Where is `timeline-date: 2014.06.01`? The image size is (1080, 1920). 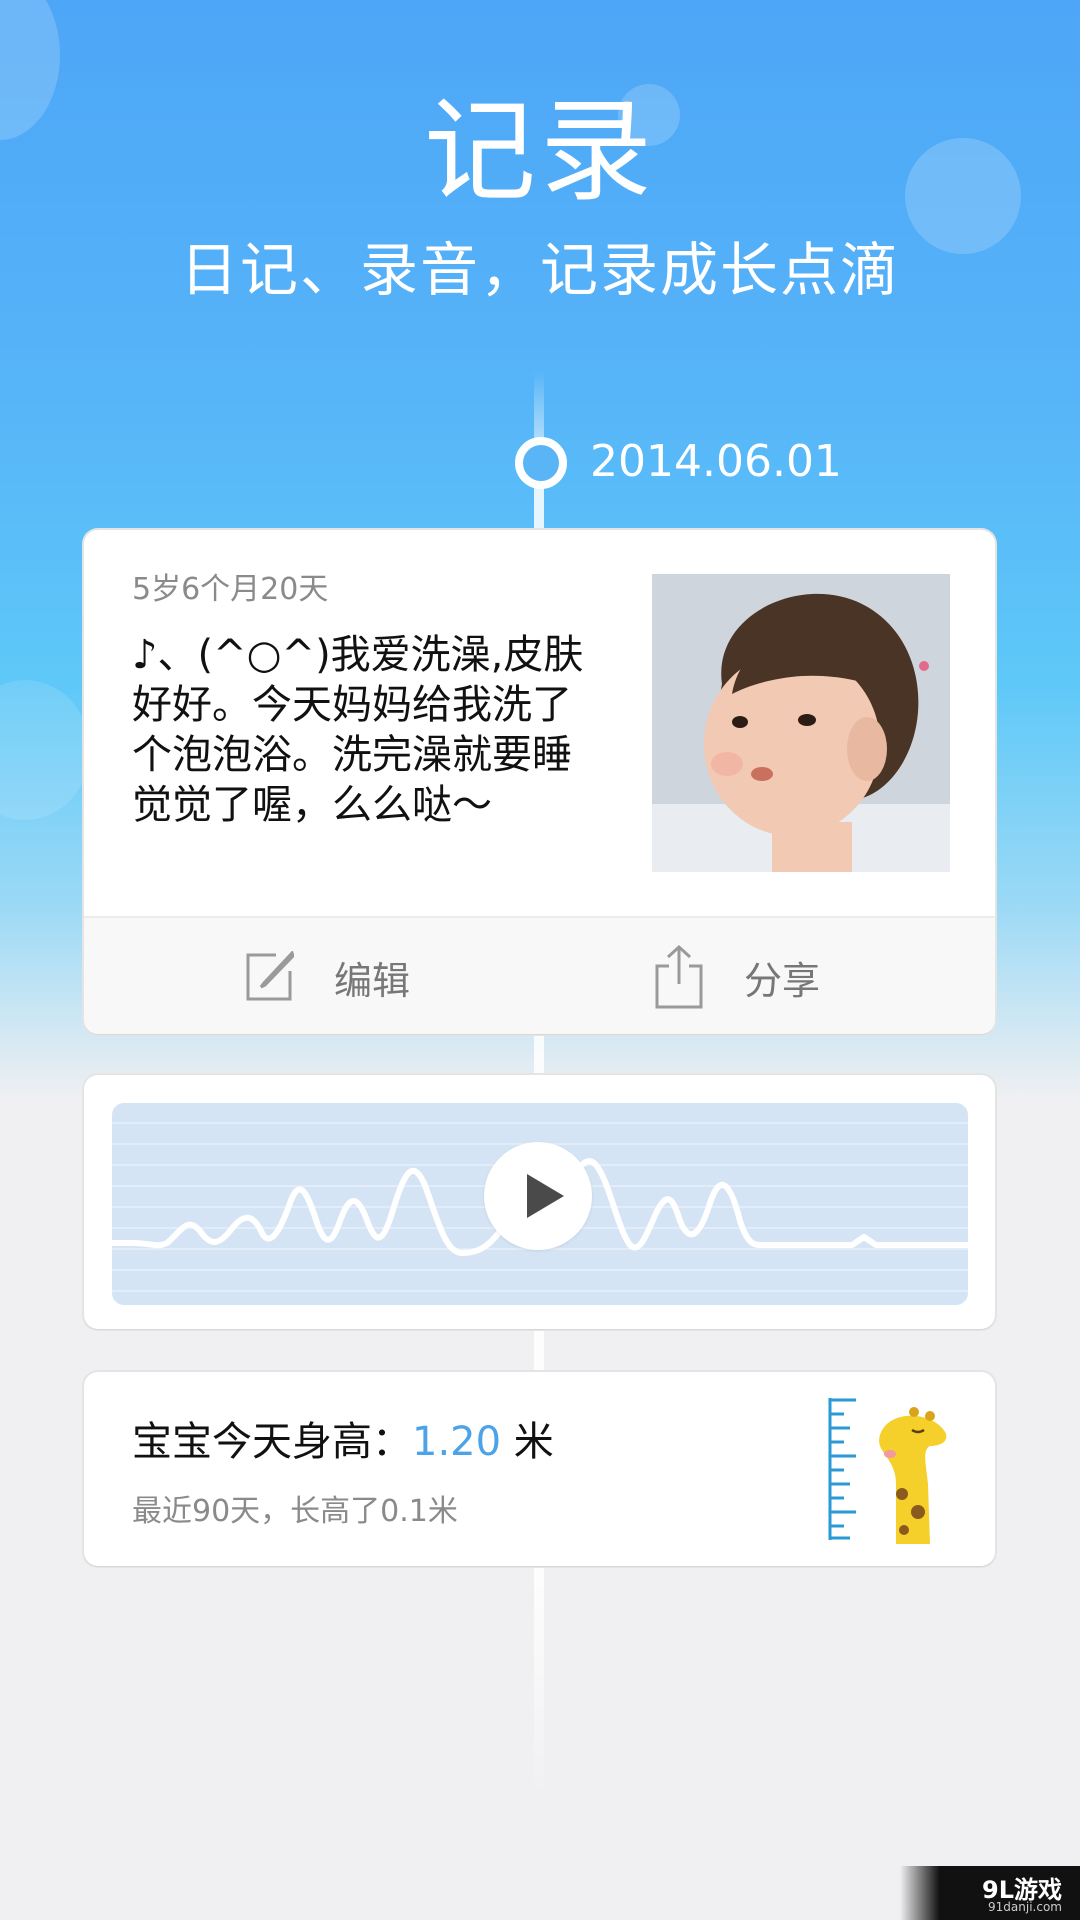
timeline-date: 2014.06.01 is located at coordinates (716, 461).